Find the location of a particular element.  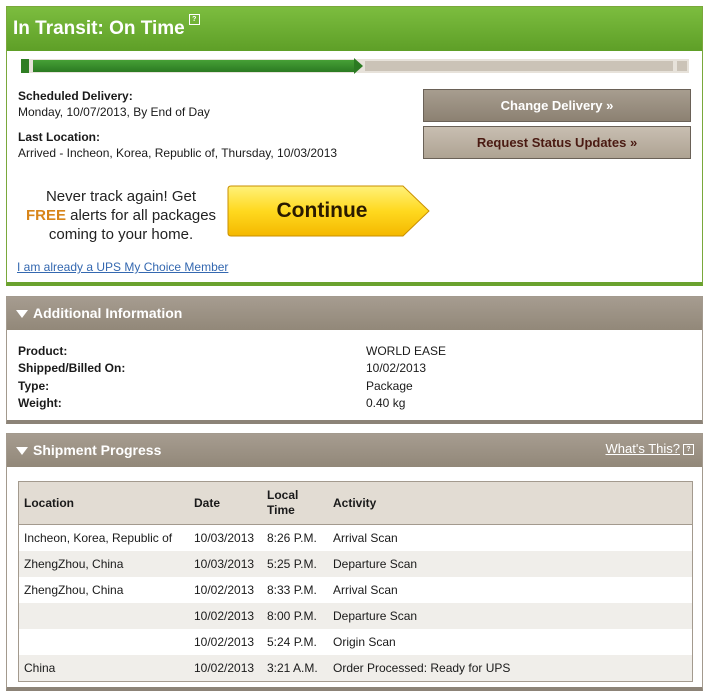

additional-information-header: Additional Information is located at coordinates (354, 313).